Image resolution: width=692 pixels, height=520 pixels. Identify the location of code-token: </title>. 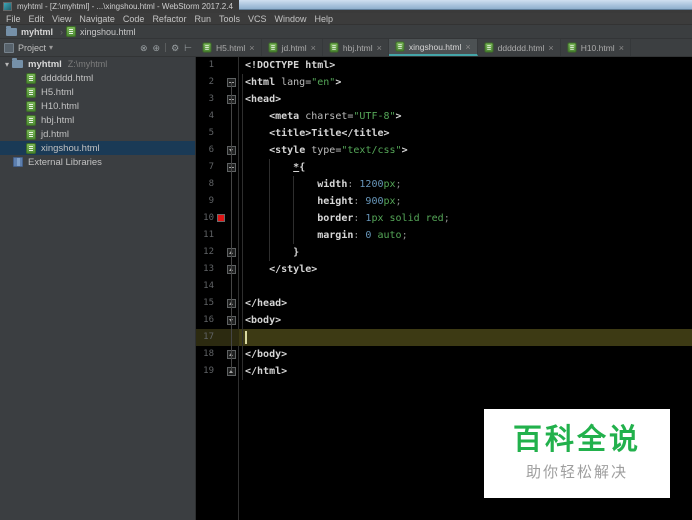
(365, 133).